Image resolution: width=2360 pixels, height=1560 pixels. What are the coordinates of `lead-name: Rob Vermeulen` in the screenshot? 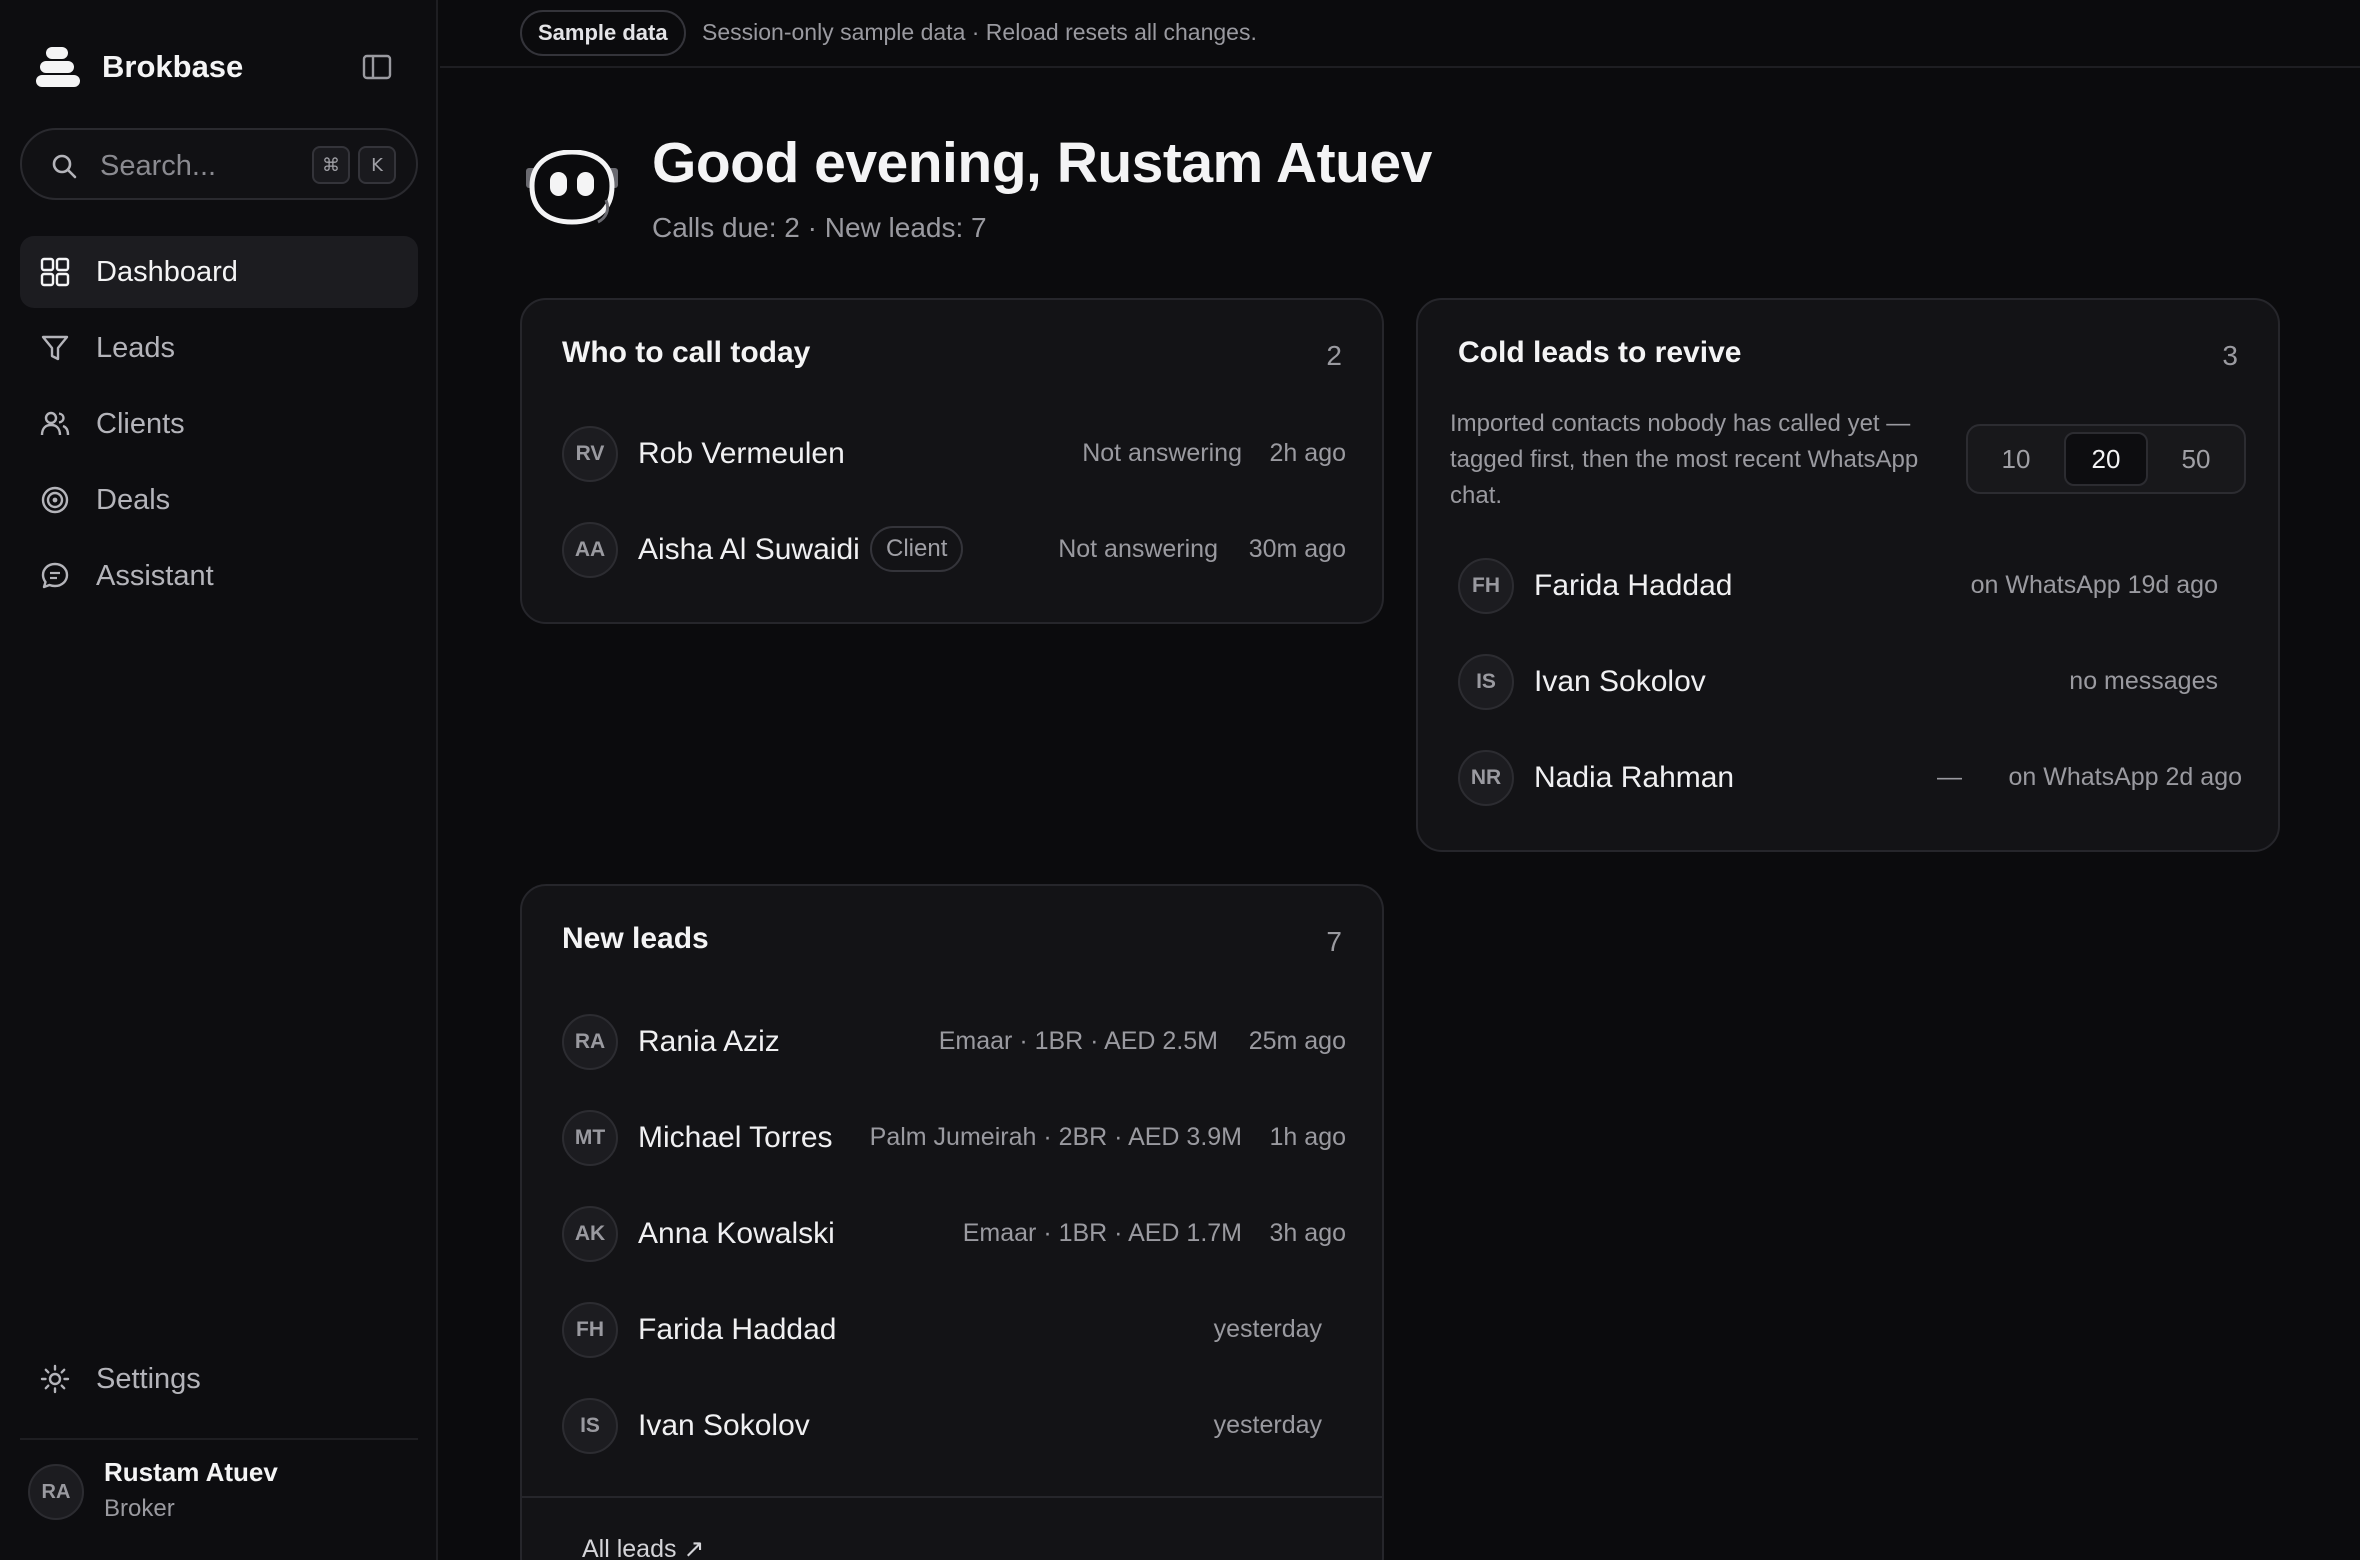 It's located at (741, 453).